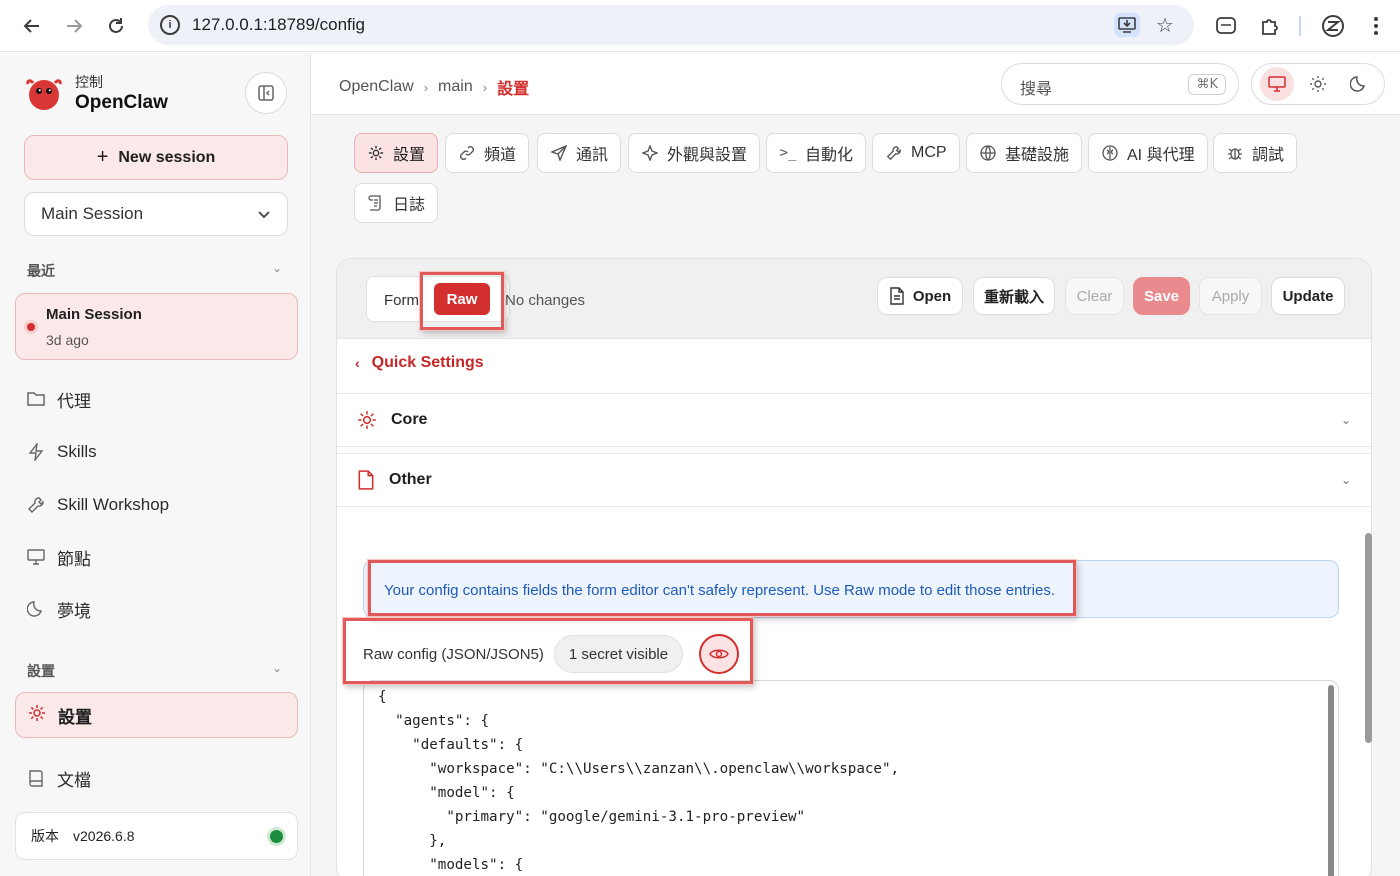  Describe the element at coordinates (116, 26) in the screenshot. I see `reload-icon` at that location.